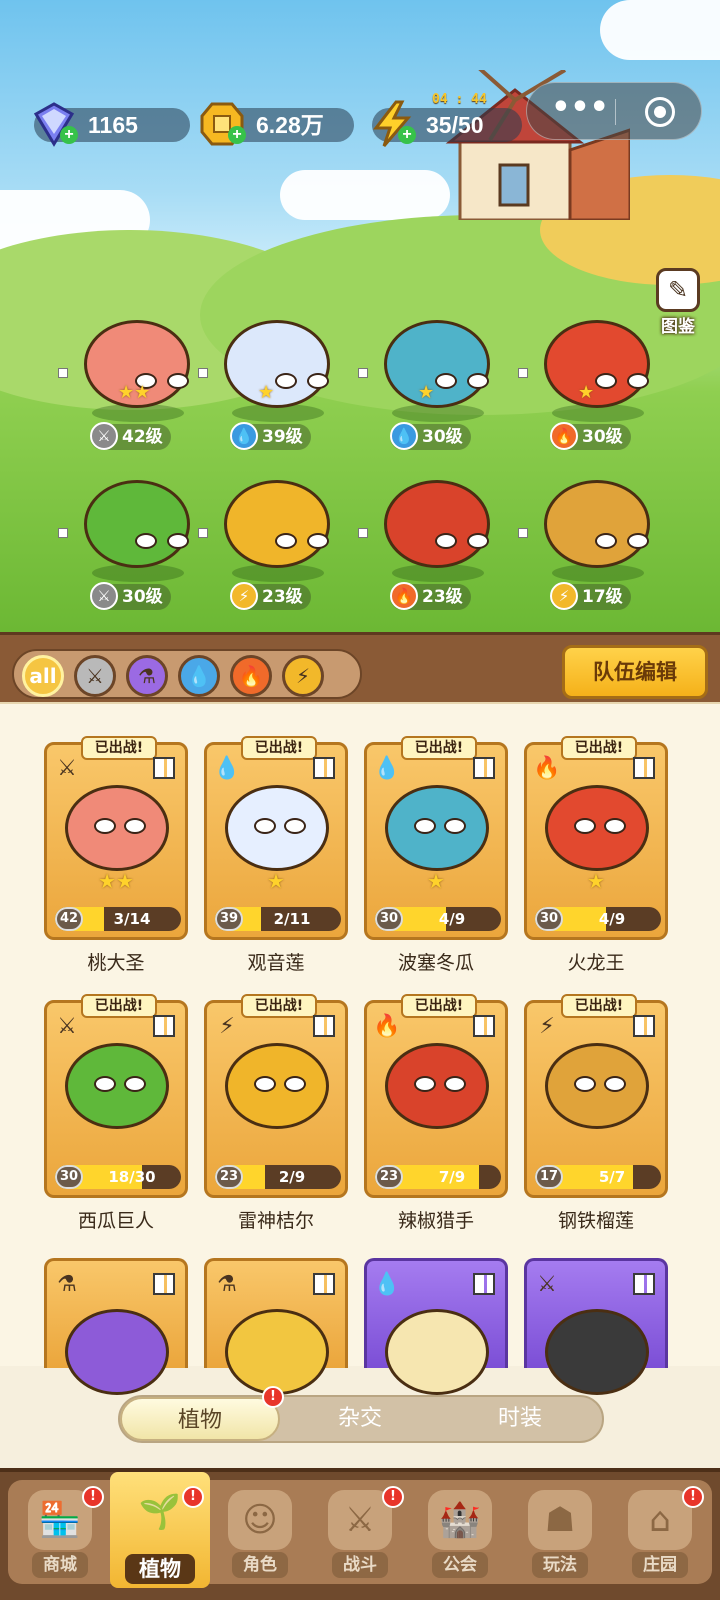 The height and width of the screenshot is (1600, 720). What do you see at coordinates (227, 768) in the screenshot?
I see `element-icon: 💧` at bounding box center [227, 768].